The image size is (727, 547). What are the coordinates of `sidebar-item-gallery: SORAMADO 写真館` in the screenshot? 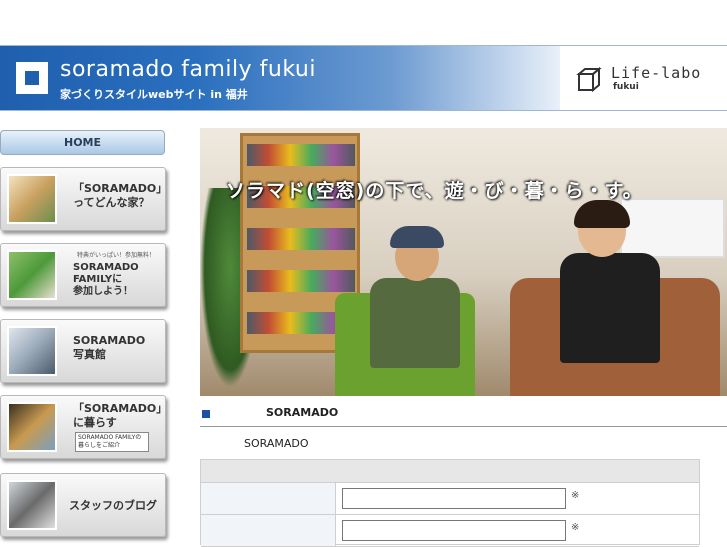 It's located at (83, 351).